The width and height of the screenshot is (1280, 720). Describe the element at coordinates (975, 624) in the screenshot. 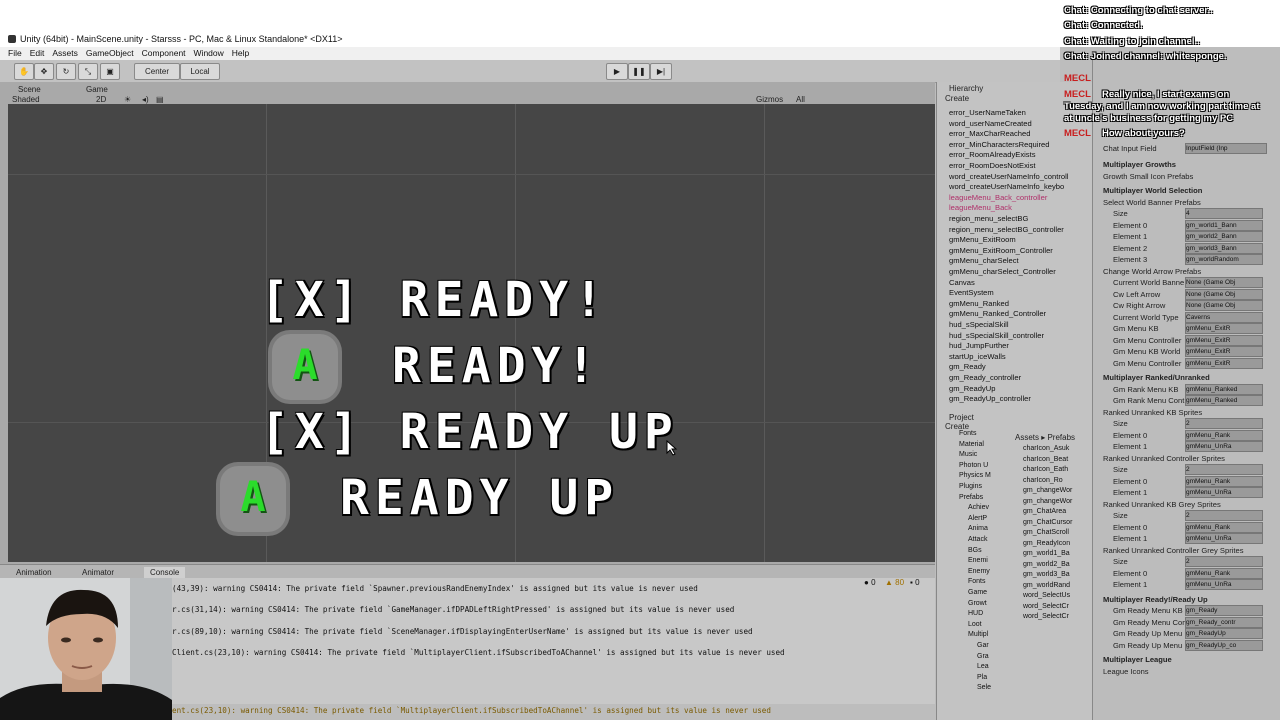

I see `project-folder: Loot` at that location.